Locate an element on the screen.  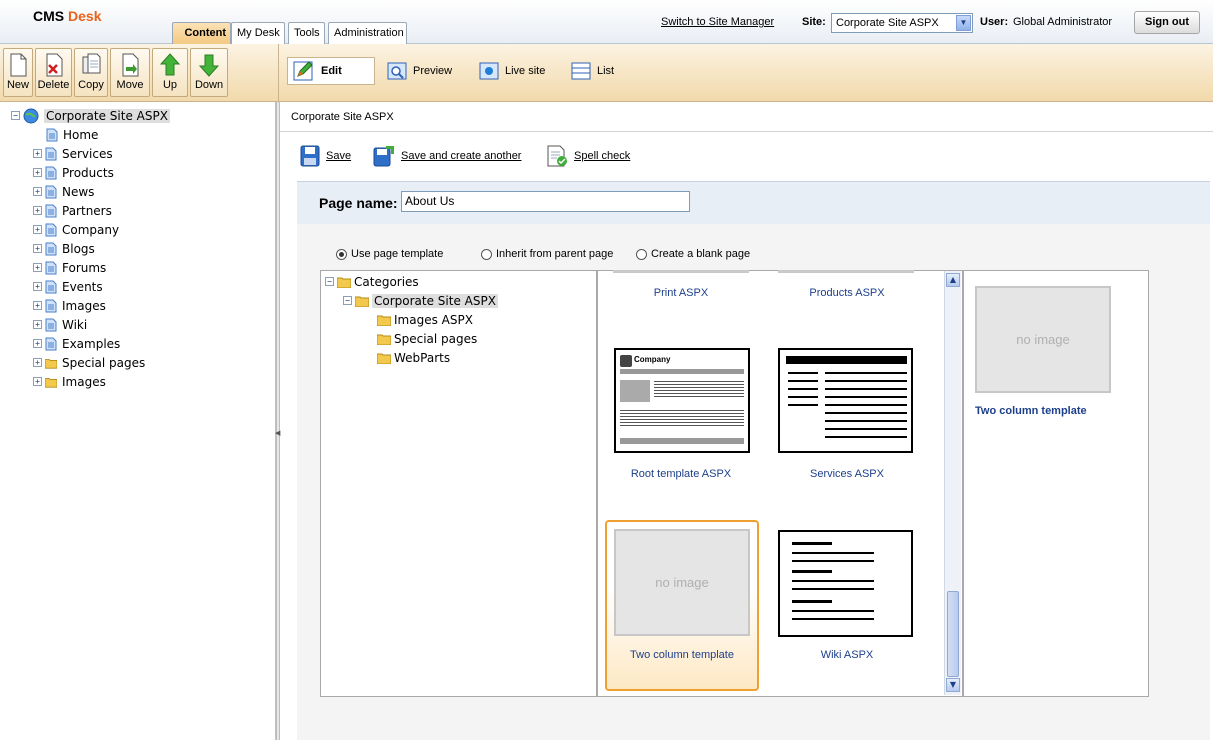
template-services-thumbnail is located at coordinates (845, 400).